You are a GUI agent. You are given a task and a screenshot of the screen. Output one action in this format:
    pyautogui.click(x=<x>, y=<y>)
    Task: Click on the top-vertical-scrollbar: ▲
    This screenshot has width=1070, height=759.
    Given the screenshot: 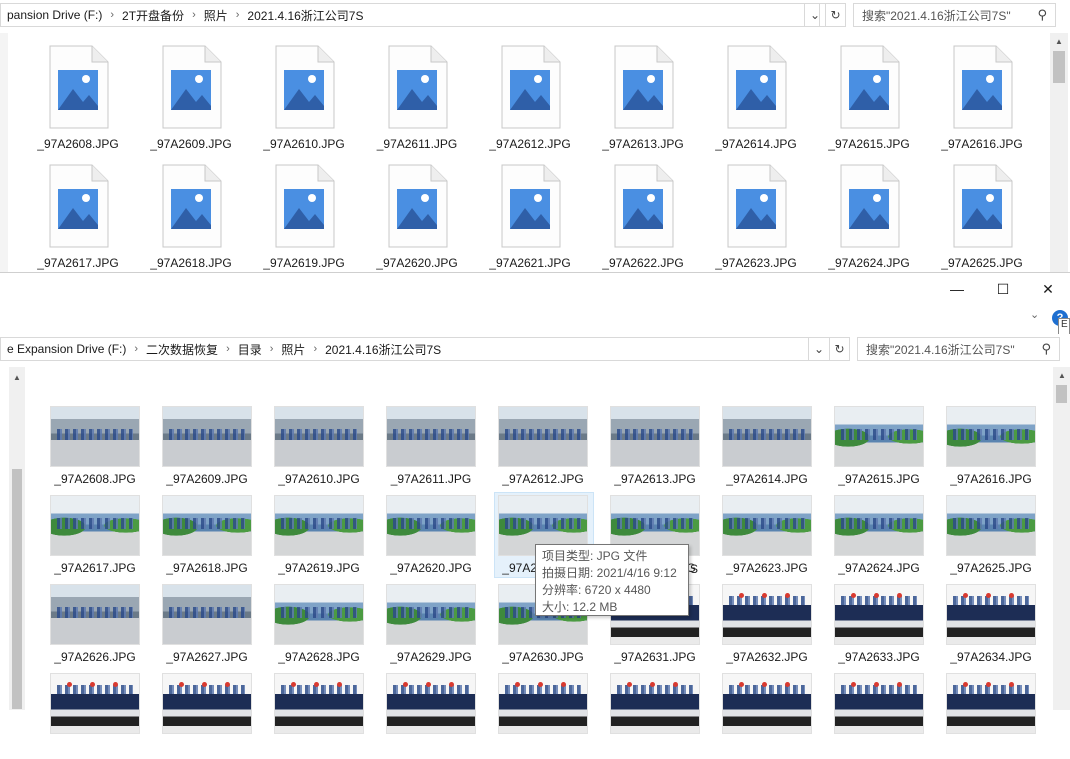 What is the action you would take?
    pyautogui.click(x=1059, y=152)
    